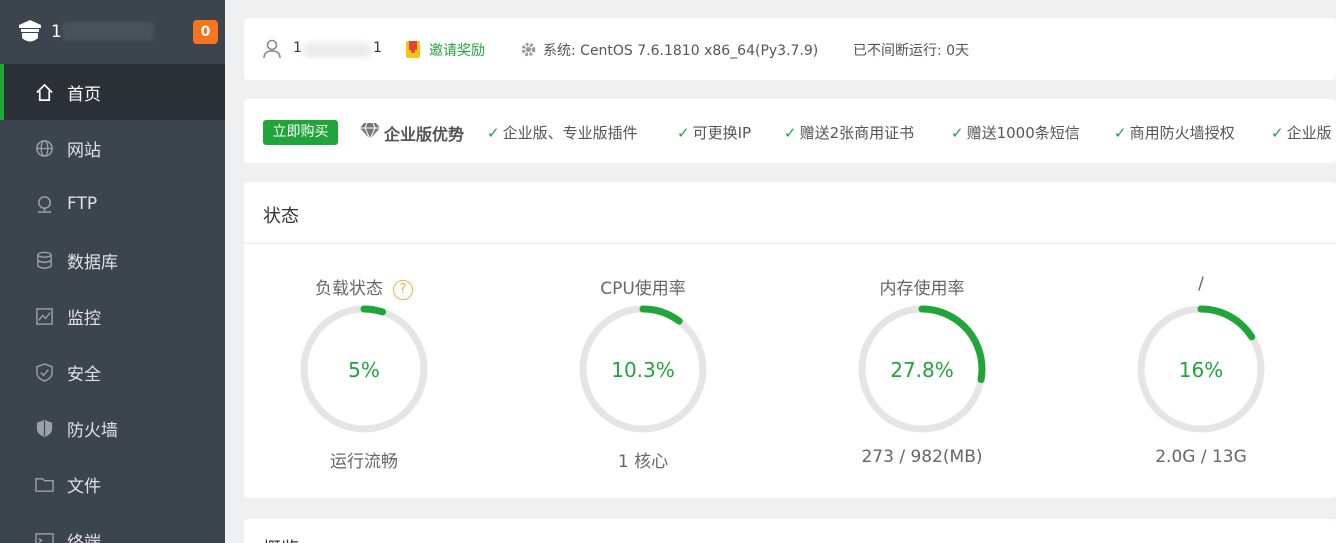 The width and height of the screenshot is (1336, 543). What do you see at coordinates (44, 148) in the screenshot?
I see `globe-icon` at bounding box center [44, 148].